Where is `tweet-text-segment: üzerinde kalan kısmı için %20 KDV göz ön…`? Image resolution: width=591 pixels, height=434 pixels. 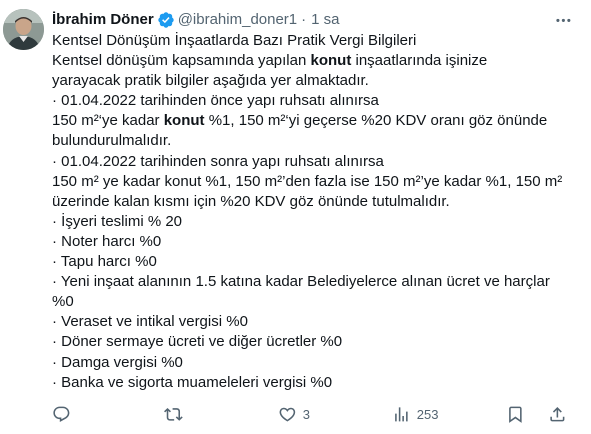
tweet-text-segment: üzerinde kalan kısmı için %20 KDV göz ön… is located at coordinates (251, 201).